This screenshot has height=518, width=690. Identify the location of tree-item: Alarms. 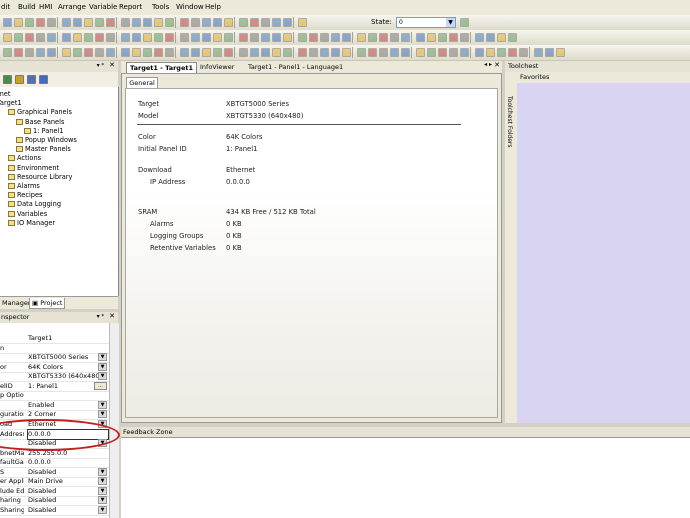
(24, 186).